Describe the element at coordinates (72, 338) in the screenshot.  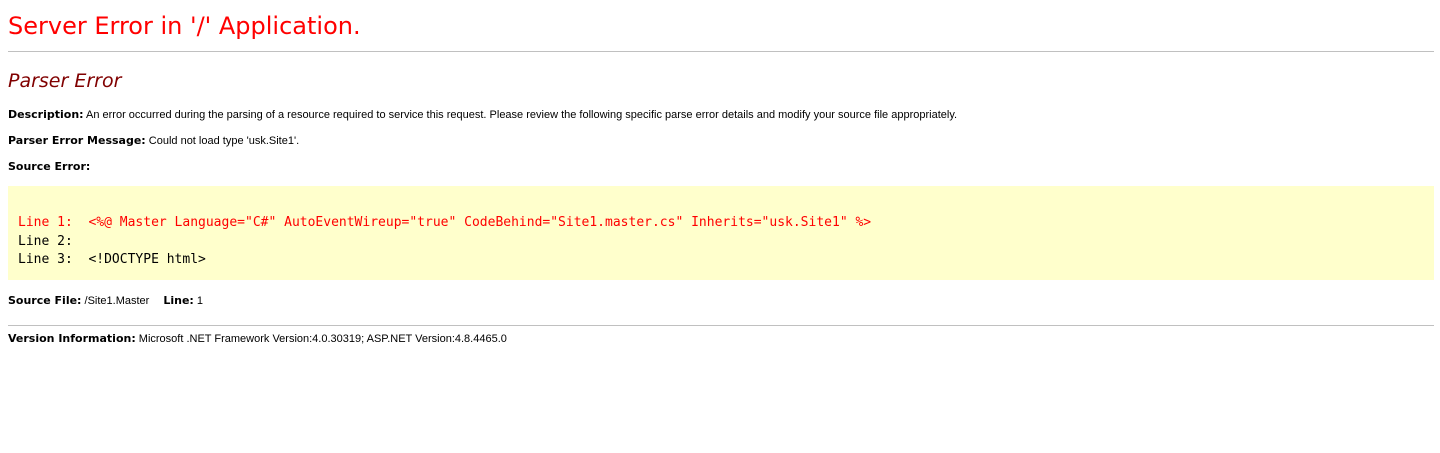
I see `version-information-label: Version Information:` at that location.